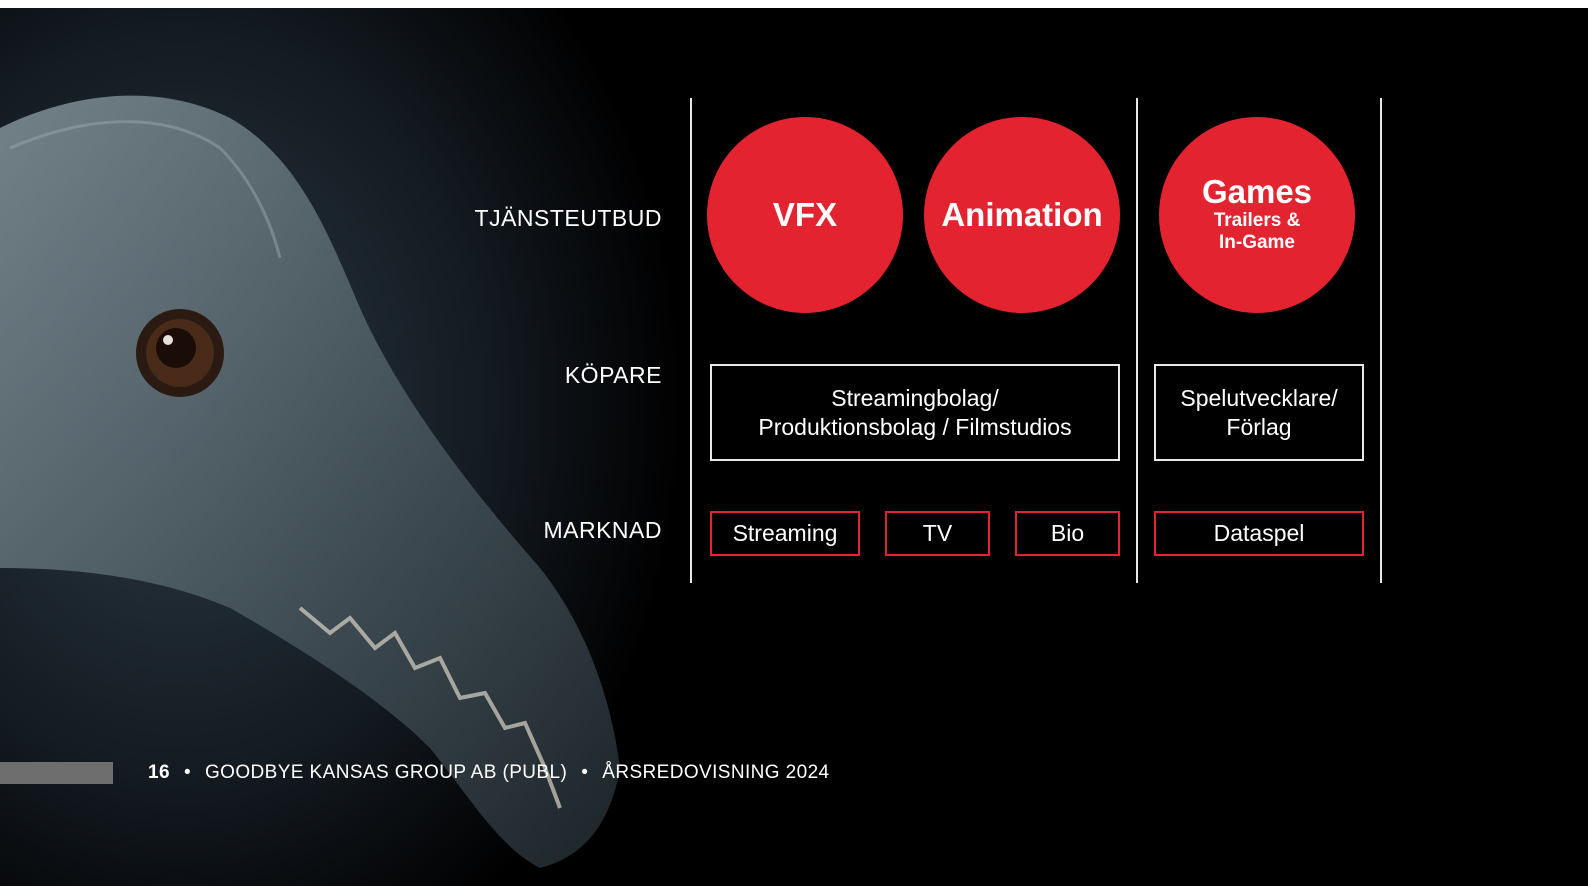  What do you see at coordinates (1257, 243) in the screenshot?
I see `service-games-sub2: In-Game` at bounding box center [1257, 243].